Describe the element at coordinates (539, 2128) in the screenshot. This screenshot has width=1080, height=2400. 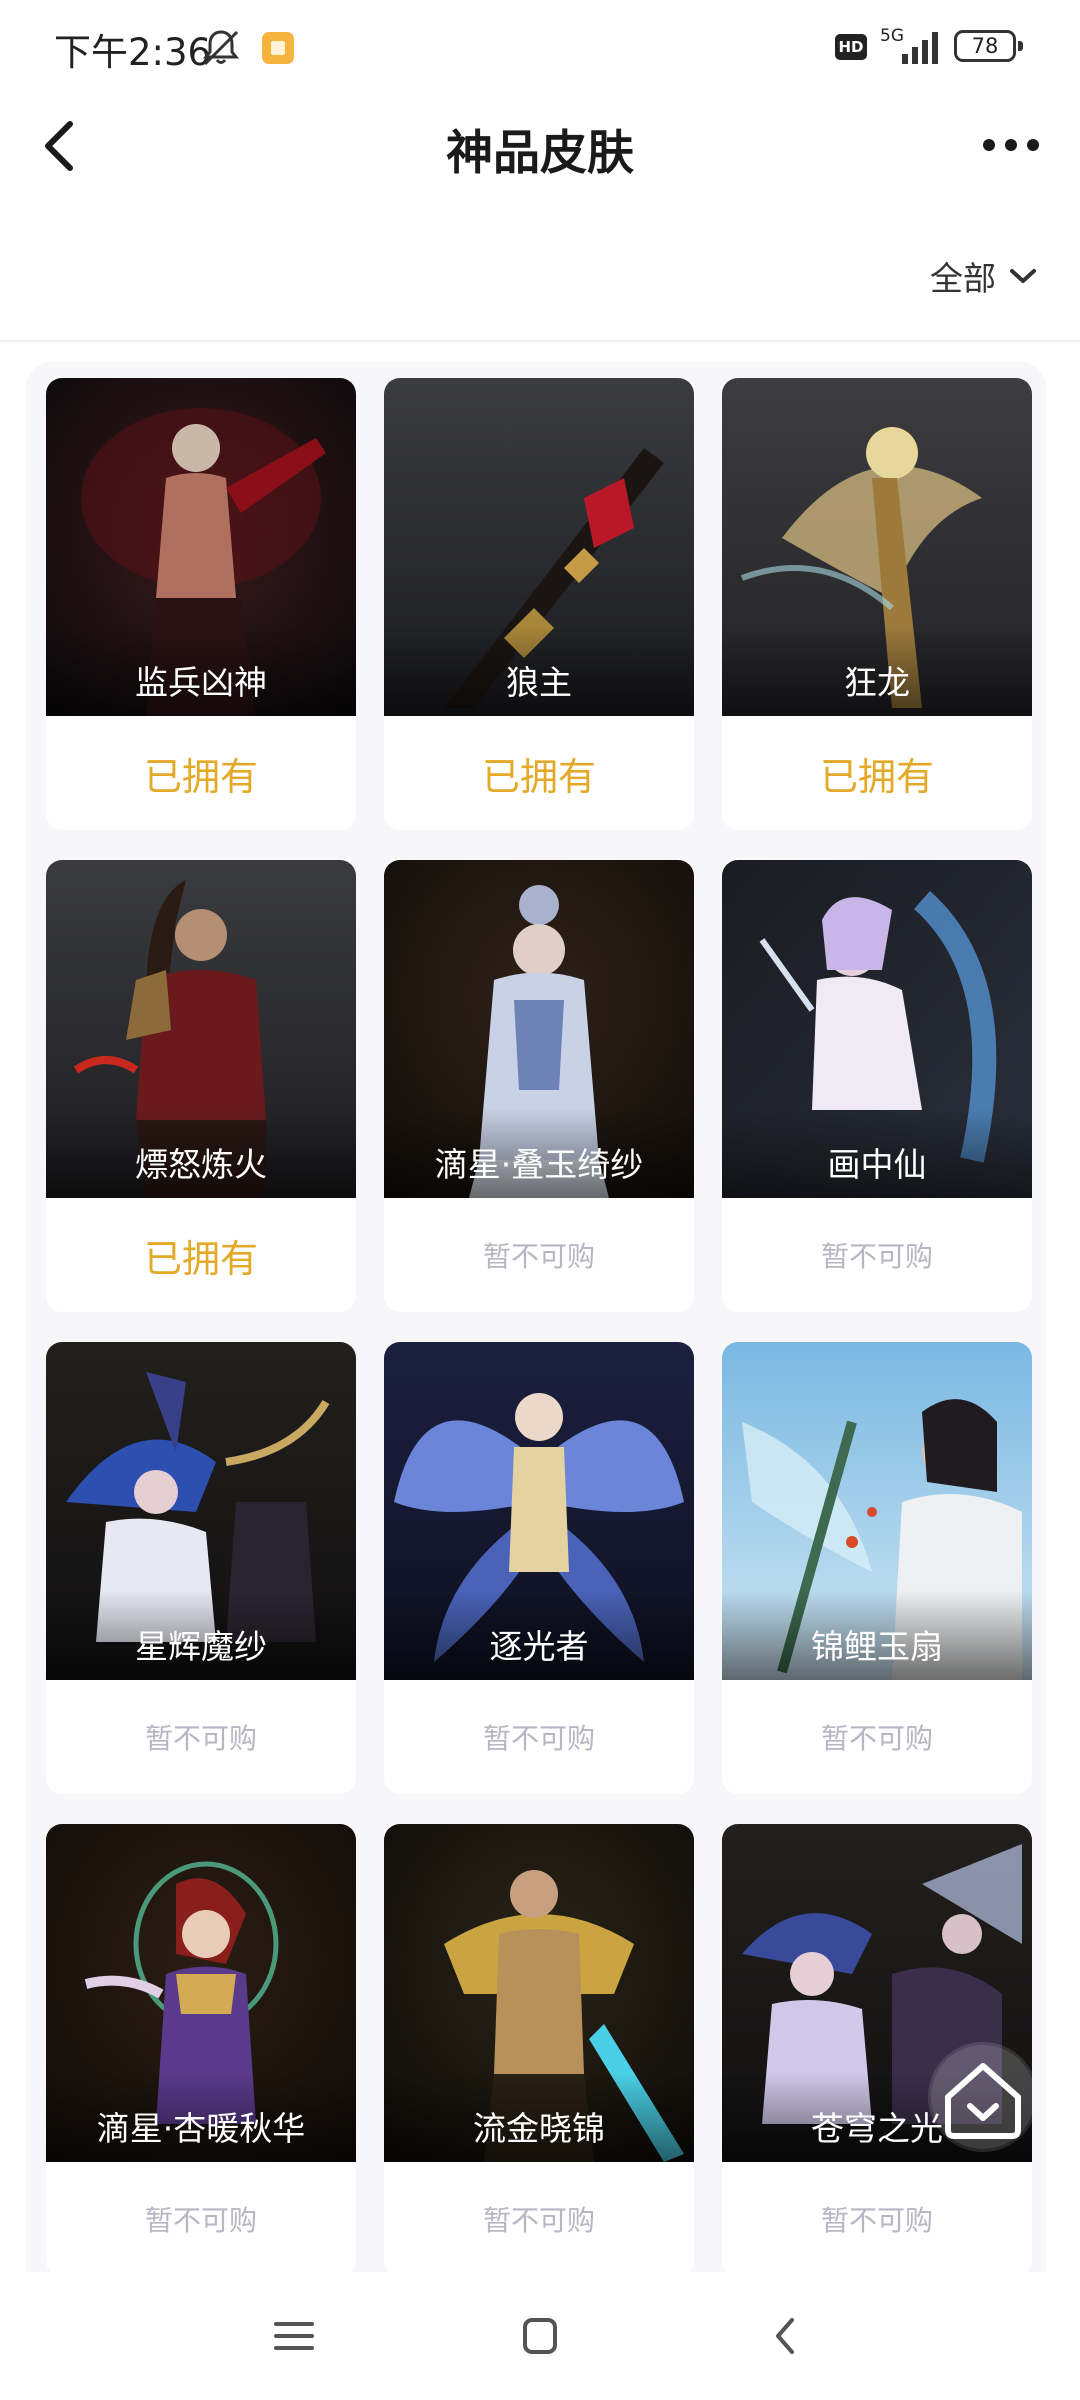
I see `skin-name: 流金晓锦` at that location.